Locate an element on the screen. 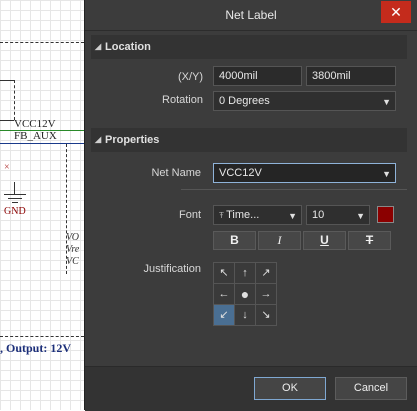 The image size is (417, 411). italic-button: I is located at coordinates (279, 240).